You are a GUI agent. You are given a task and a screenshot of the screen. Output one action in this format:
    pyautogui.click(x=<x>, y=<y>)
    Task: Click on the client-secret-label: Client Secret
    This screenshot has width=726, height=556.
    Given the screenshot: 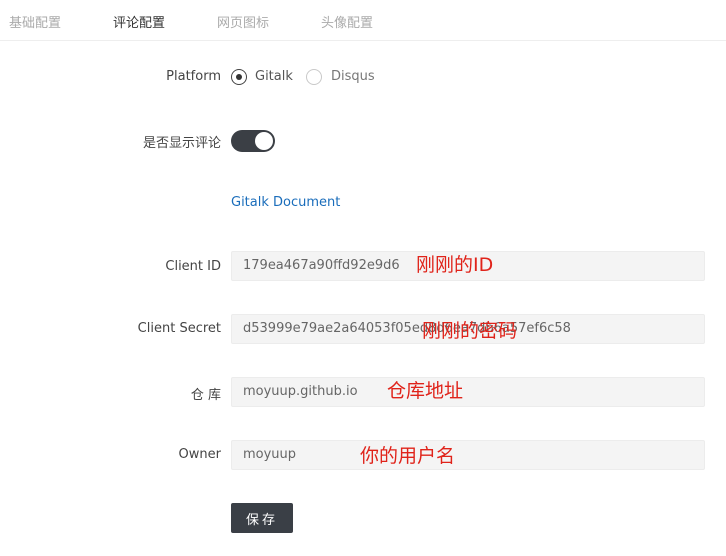 What is the action you would take?
    pyautogui.click(x=179, y=328)
    